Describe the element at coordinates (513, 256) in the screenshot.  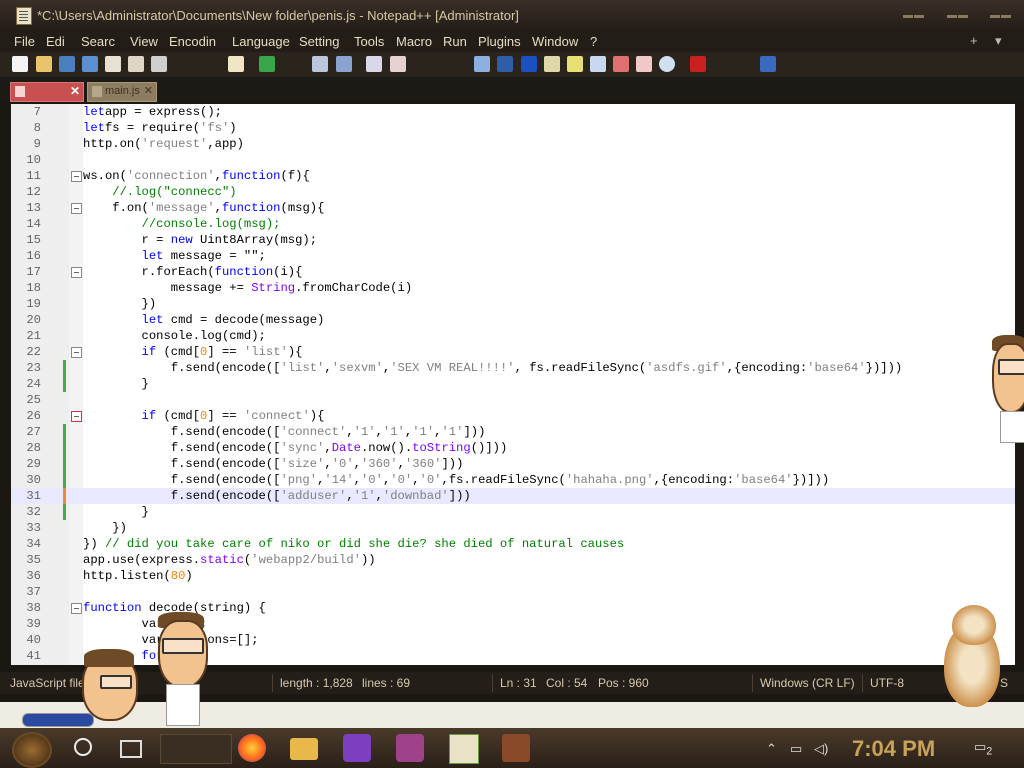
I see `code-line: 16 let message = "";` at that location.